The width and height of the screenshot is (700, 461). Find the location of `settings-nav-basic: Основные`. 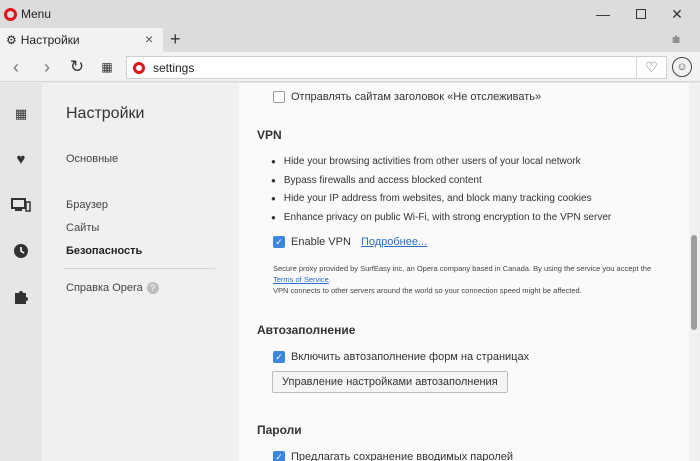

settings-nav-basic: Основные is located at coordinates (92, 159).